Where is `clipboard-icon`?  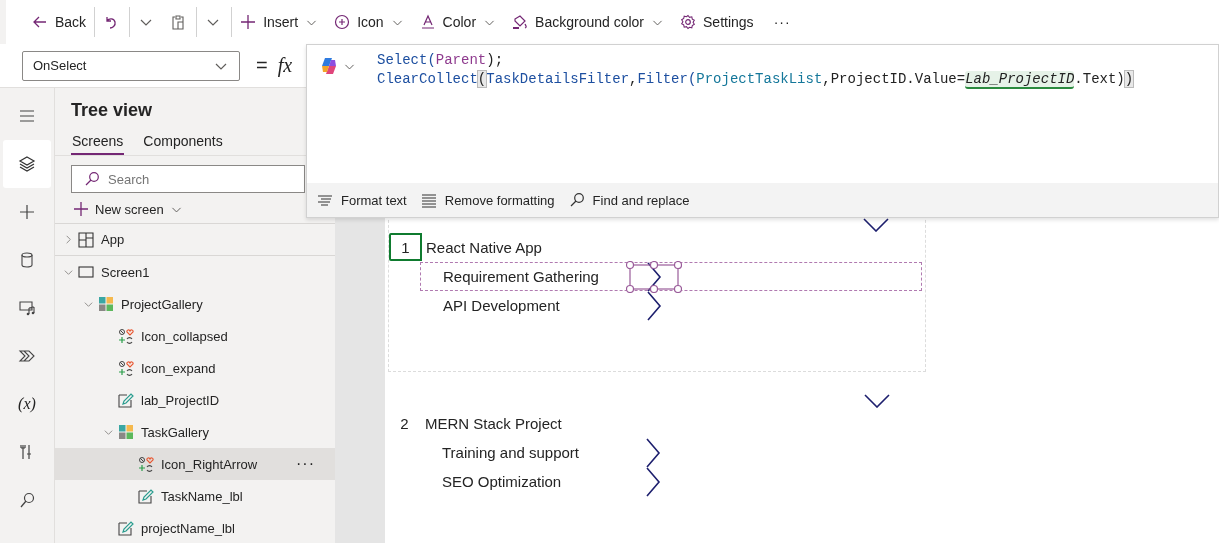 clipboard-icon is located at coordinates (178, 22).